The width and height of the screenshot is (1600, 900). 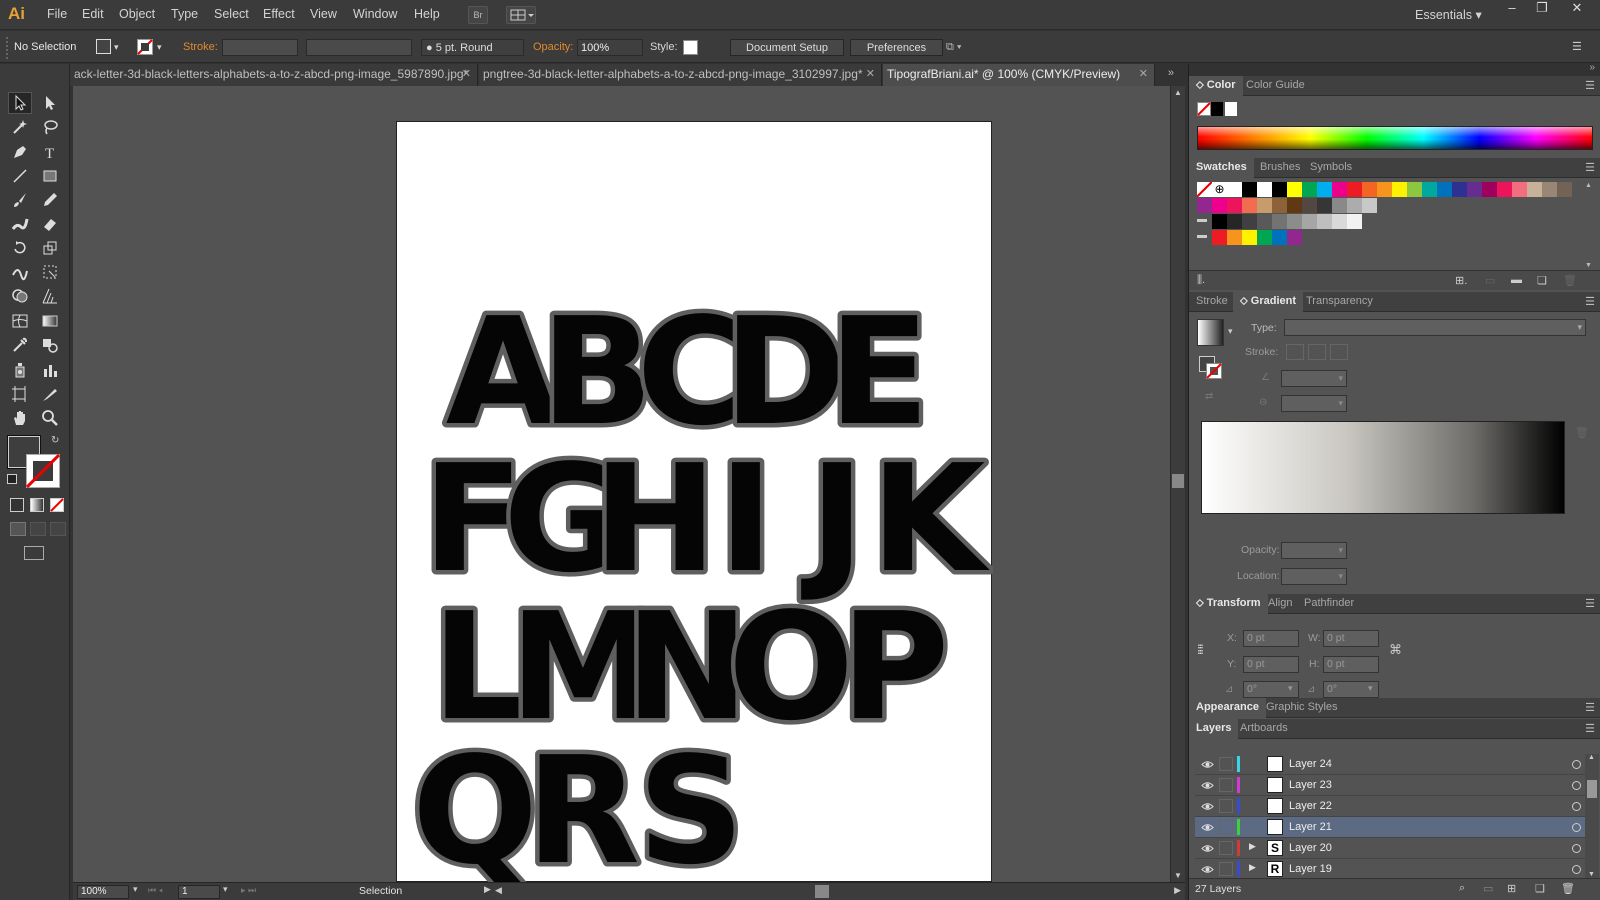 What do you see at coordinates (20, 103) in the screenshot?
I see `selection-tool` at bounding box center [20, 103].